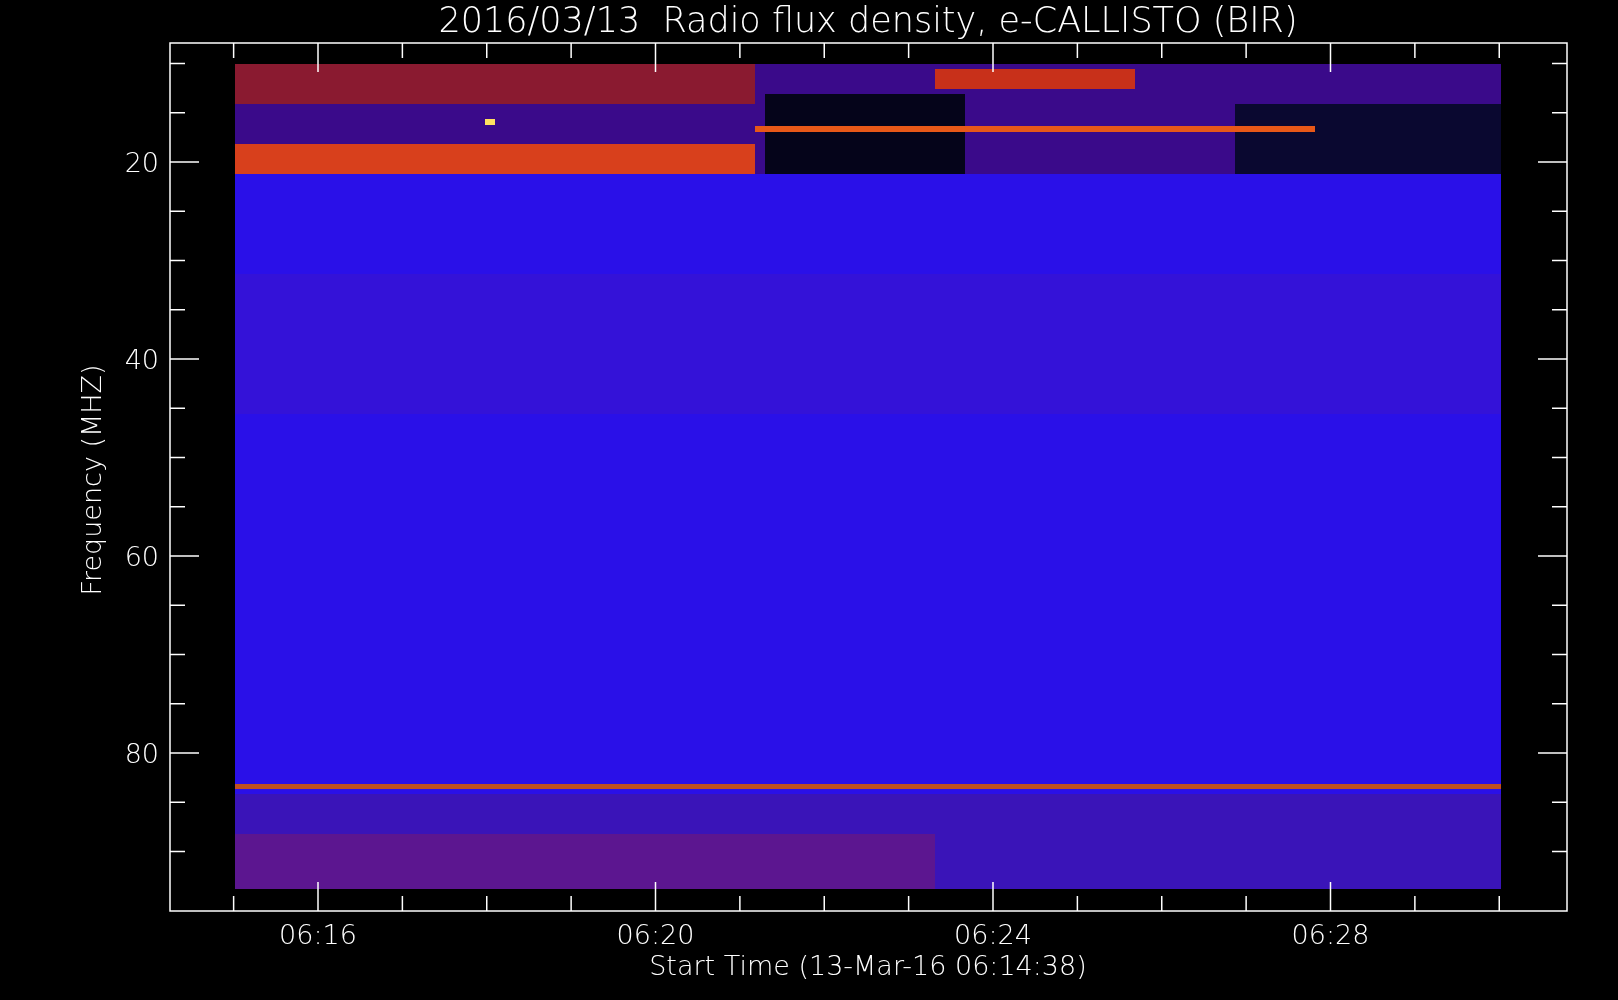  I want to click on tick-label: 40, so click(141, 359).